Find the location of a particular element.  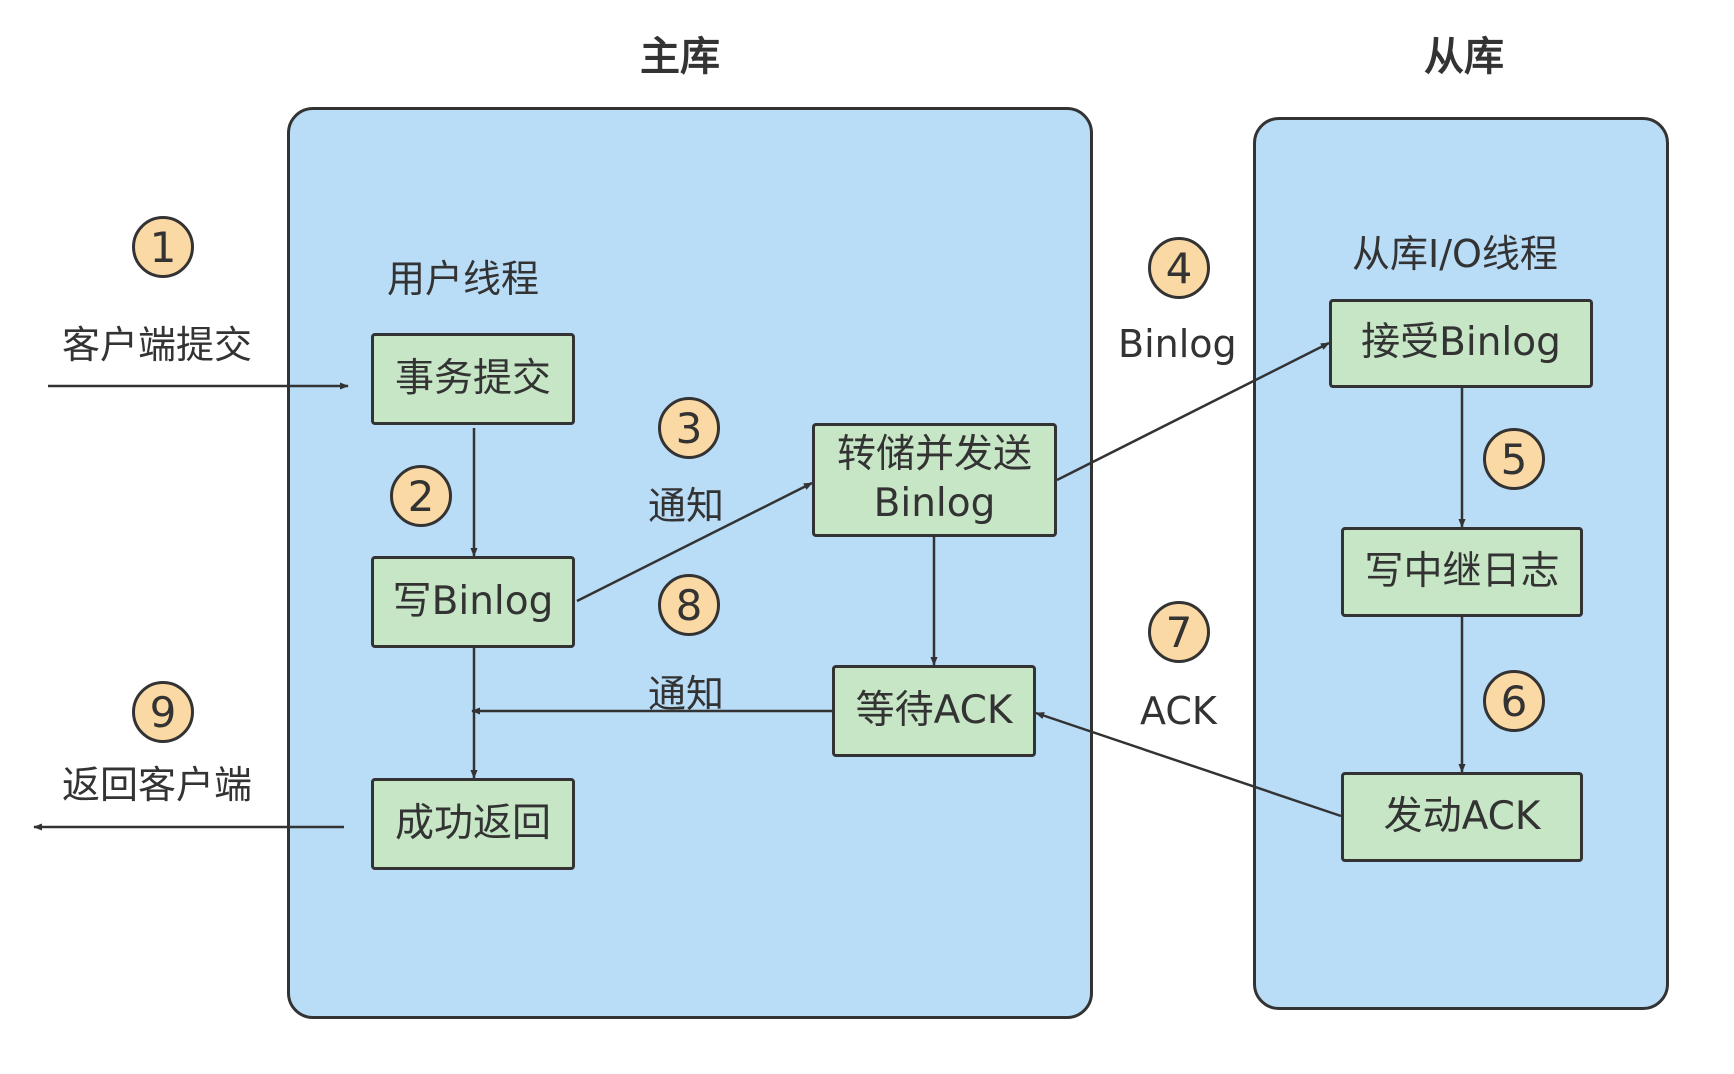

label-client-submit: 客户端提交 is located at coordinates (157, 345).